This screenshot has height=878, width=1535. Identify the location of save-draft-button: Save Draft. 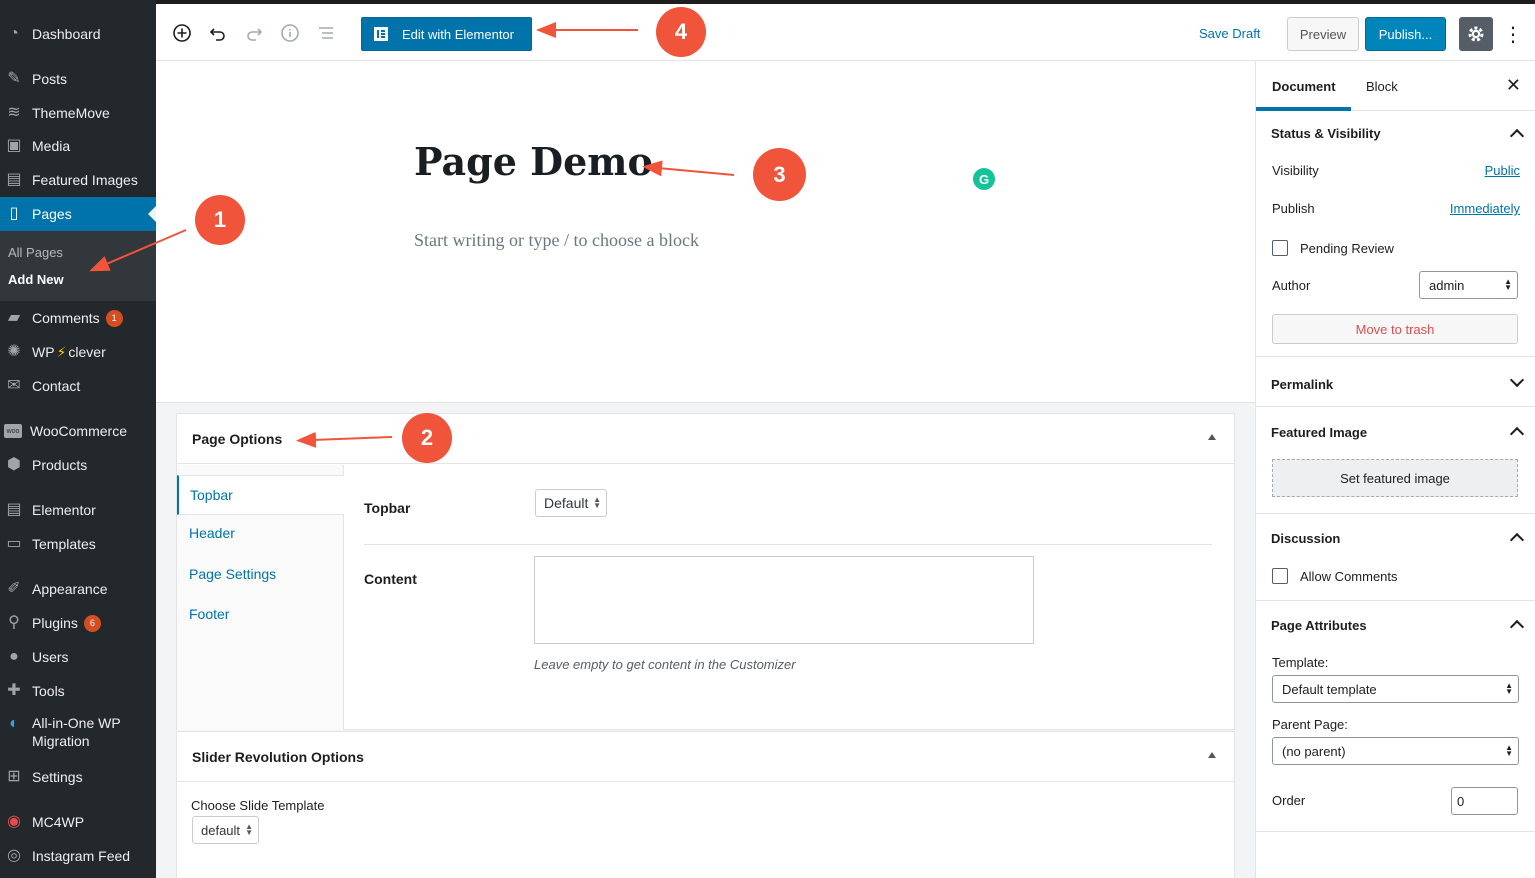
(1229, 33).